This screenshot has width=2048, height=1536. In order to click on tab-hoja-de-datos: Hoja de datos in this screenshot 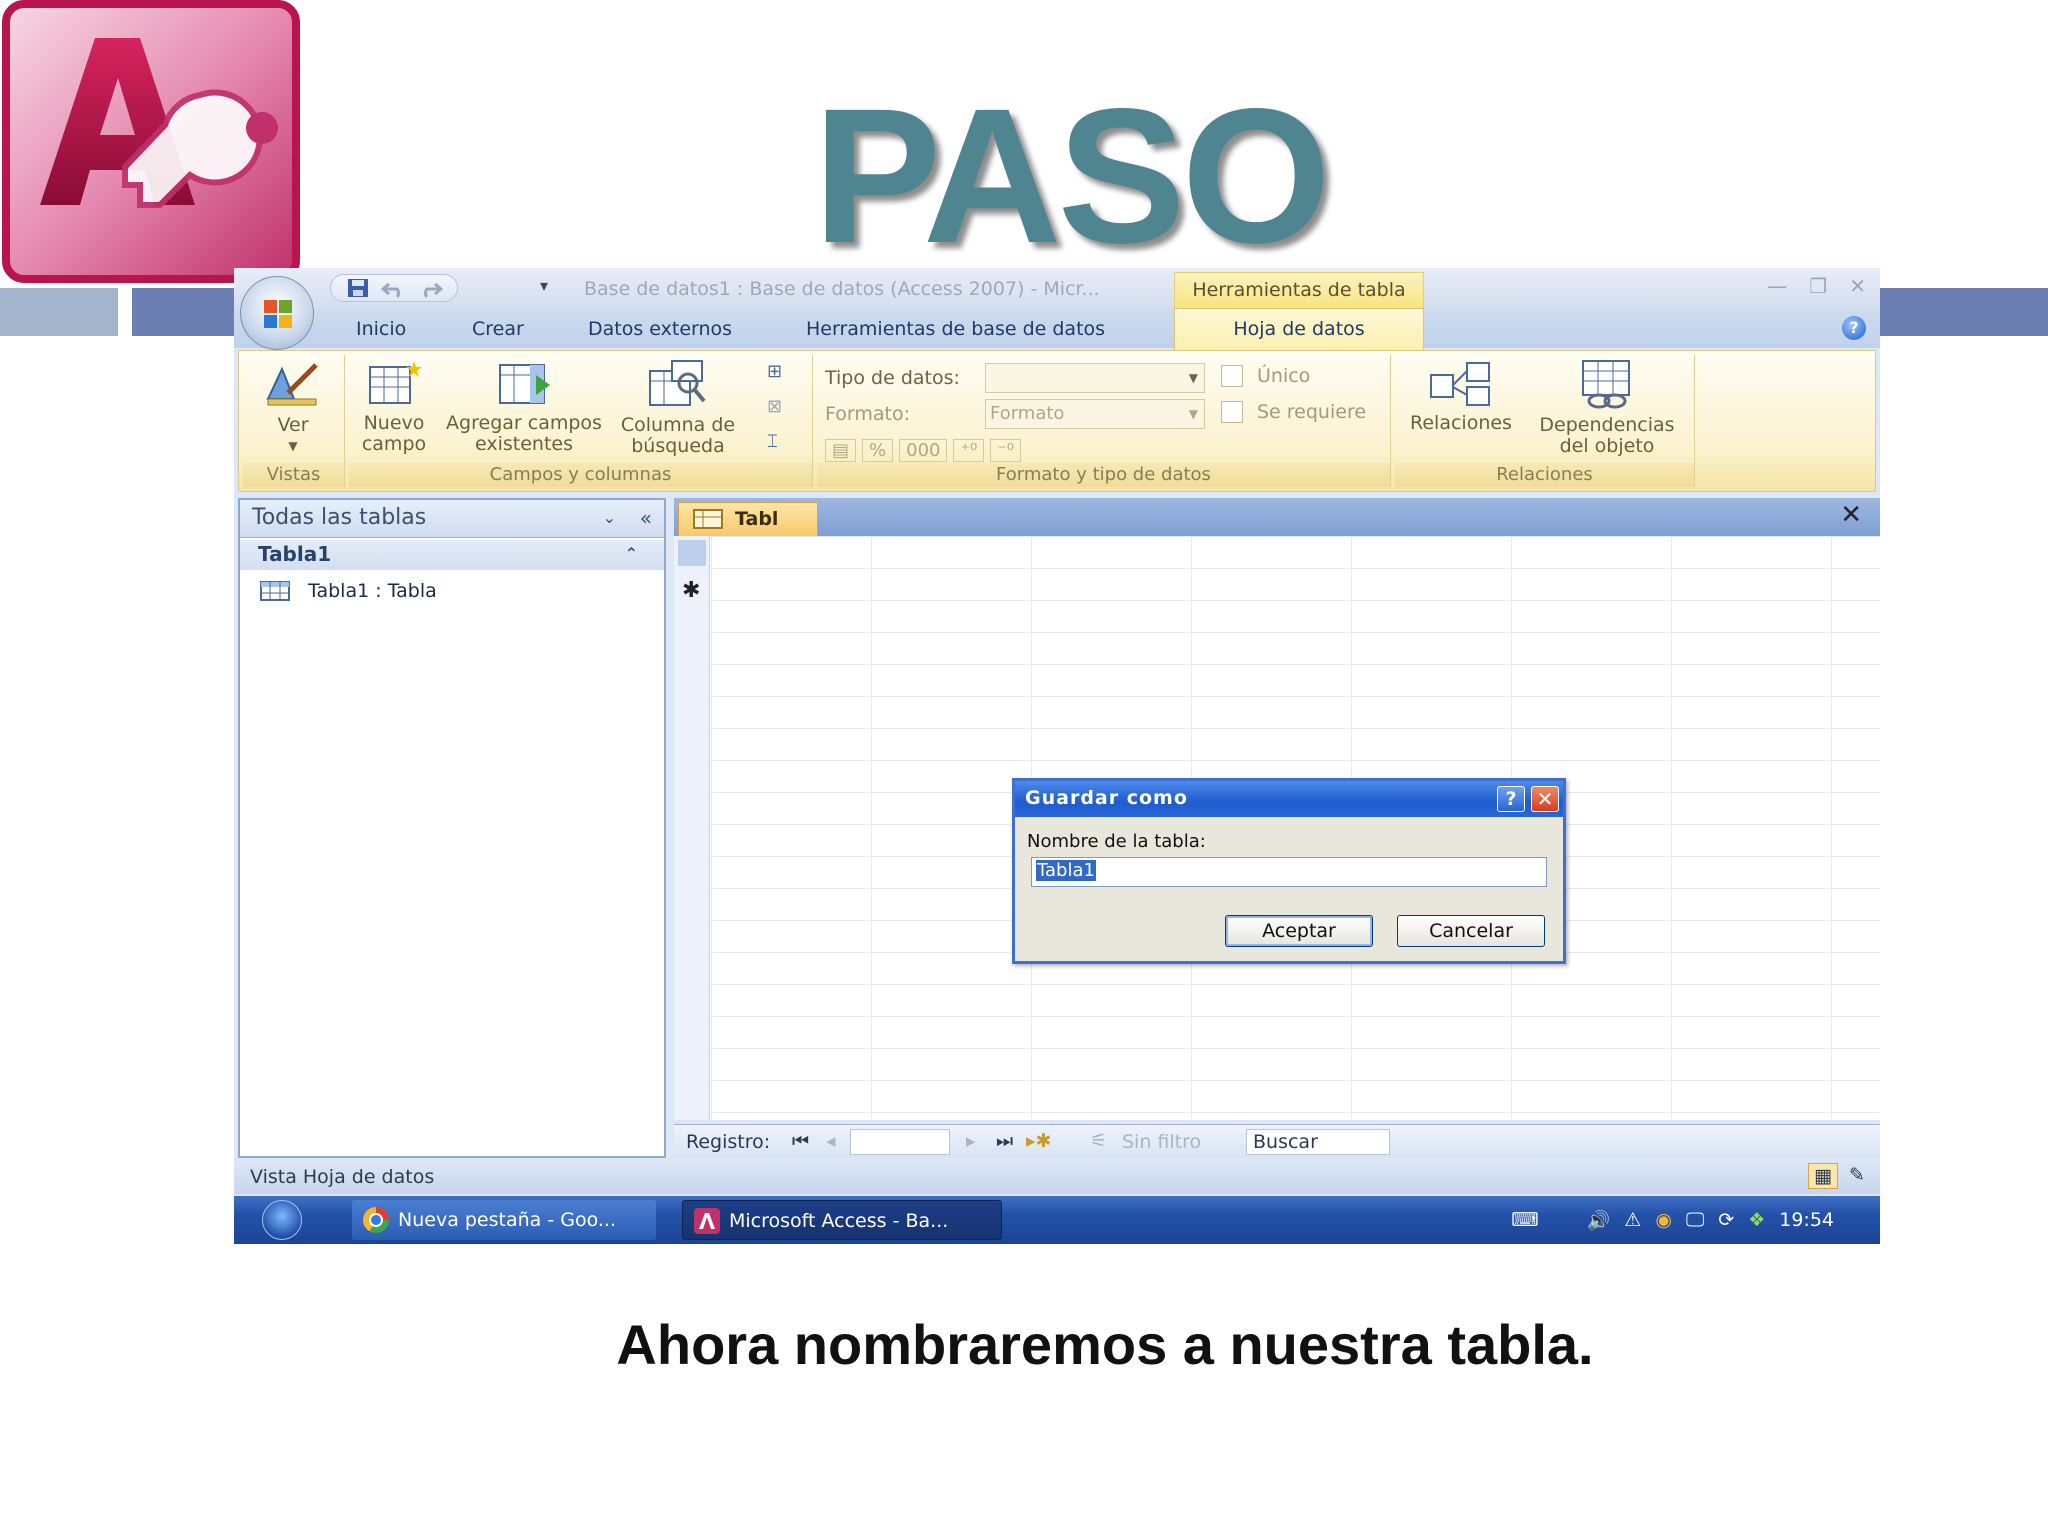, I will do `click(1299, 329)`.